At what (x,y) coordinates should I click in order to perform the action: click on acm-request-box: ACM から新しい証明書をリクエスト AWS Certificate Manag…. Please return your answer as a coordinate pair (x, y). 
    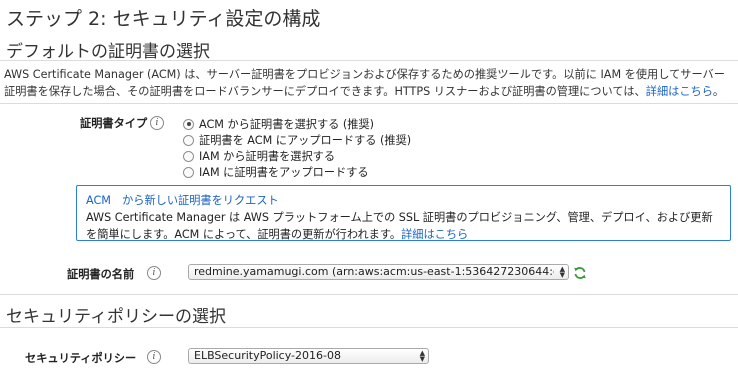
    Looking at the image, I should click on (403, 213).